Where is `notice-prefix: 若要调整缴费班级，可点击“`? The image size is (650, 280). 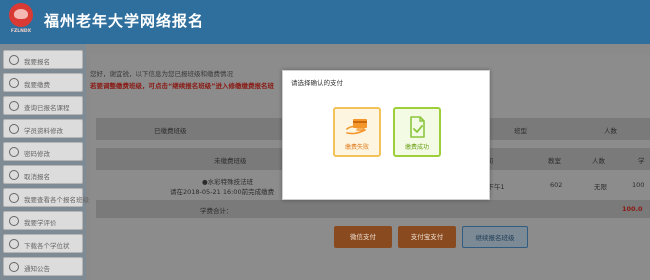 notice-prefix: 若要调整缴费班级，可点击“ is located at coordinates (131, 86).